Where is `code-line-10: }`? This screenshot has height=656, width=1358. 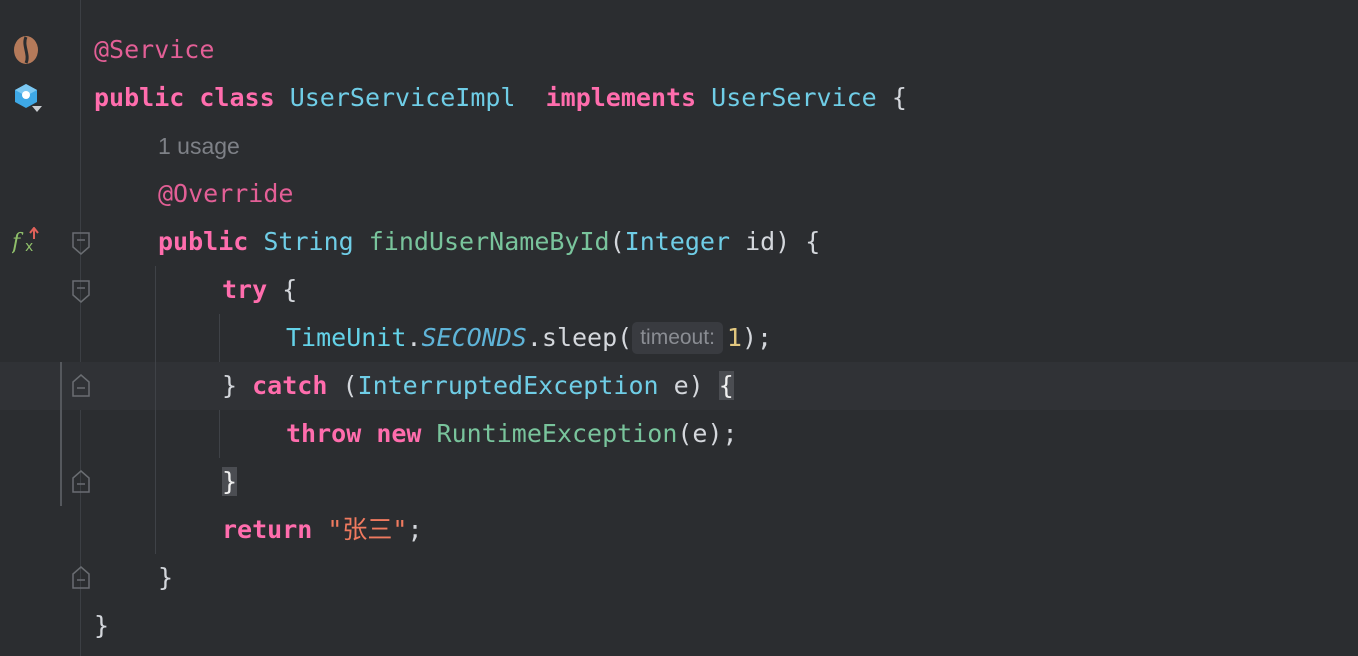 code-line-10: } is located at coordinates (679, 482).